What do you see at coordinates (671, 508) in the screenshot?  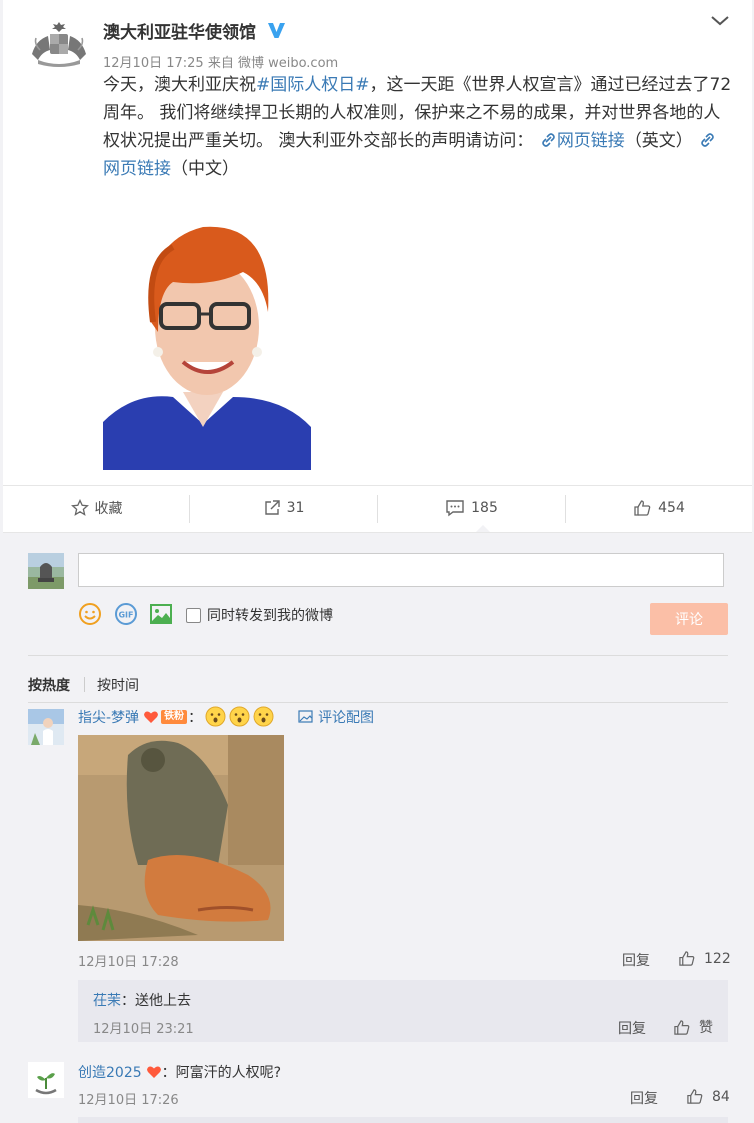 I see `like-count: 454` at bounding box center [671, 508].